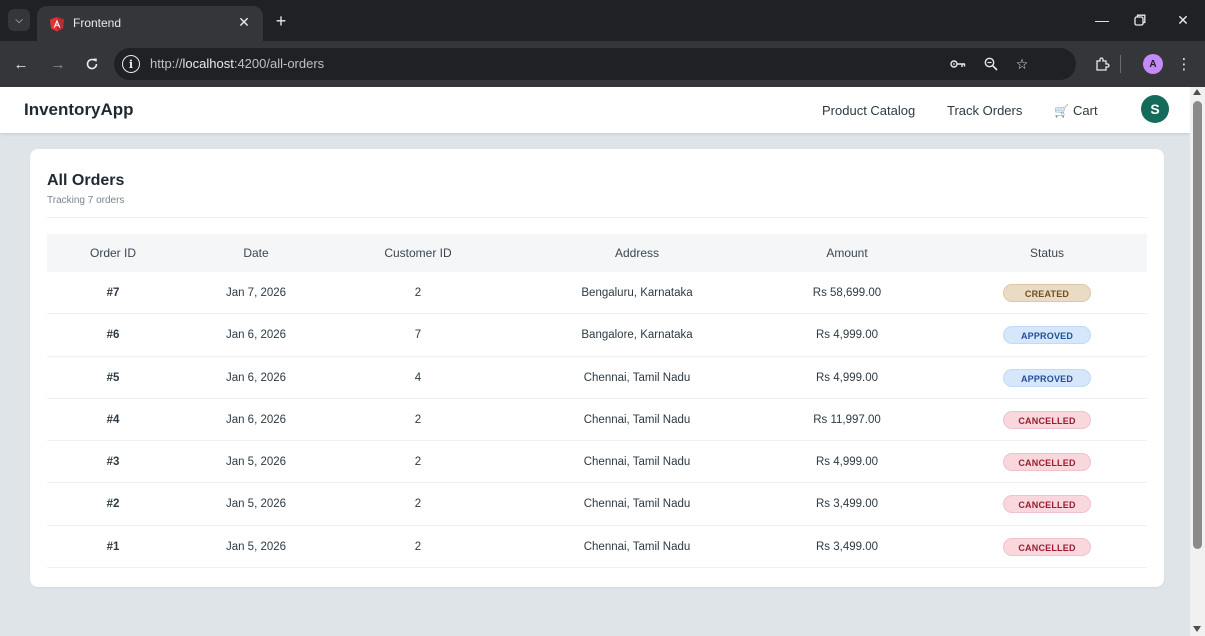 Image resolution: width=1205 pixels, height=636 pixels. What do you see at coordinates (1022, 64) in the screenshot?
I see `star-icon: ☆` at bounding box center [1022, 64].